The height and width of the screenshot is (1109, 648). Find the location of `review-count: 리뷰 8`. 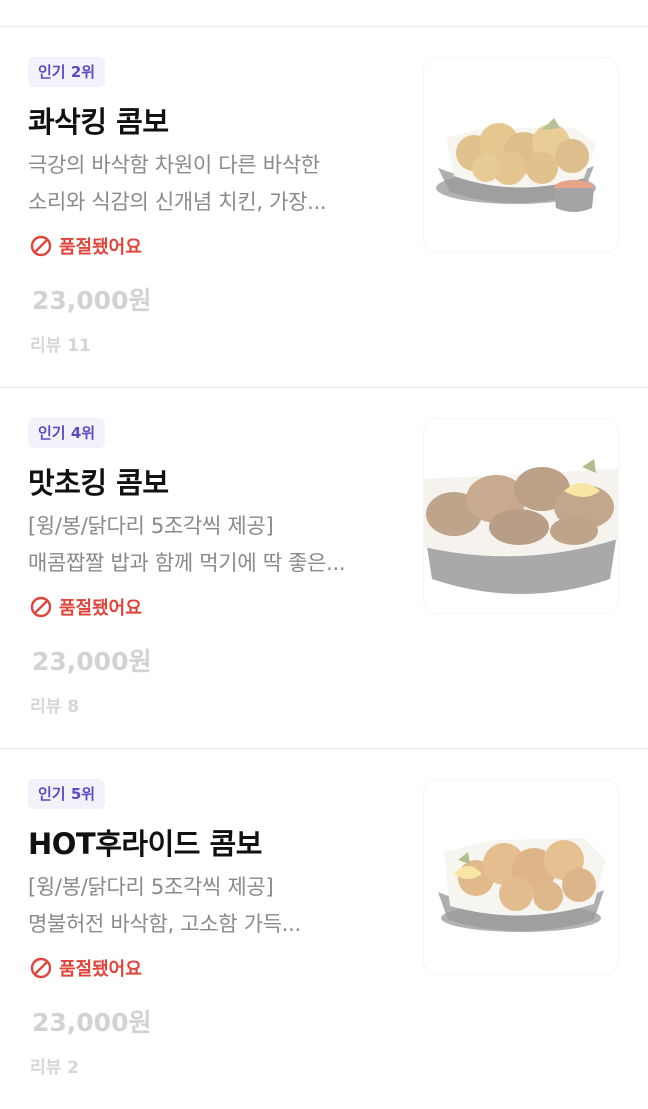

review-count: 리뷰 8 is located at coordinates (55, 707).